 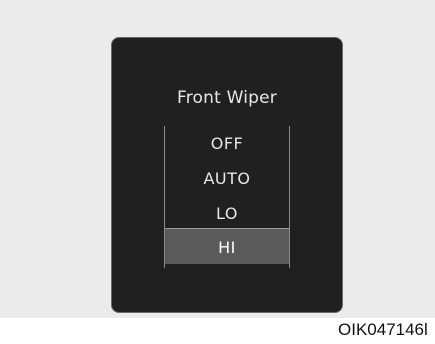 What do you see at coordinates (227, 178) in the screenshot?
I see `wiper-option-auto: AUTO` at bounding box center [227, 178].